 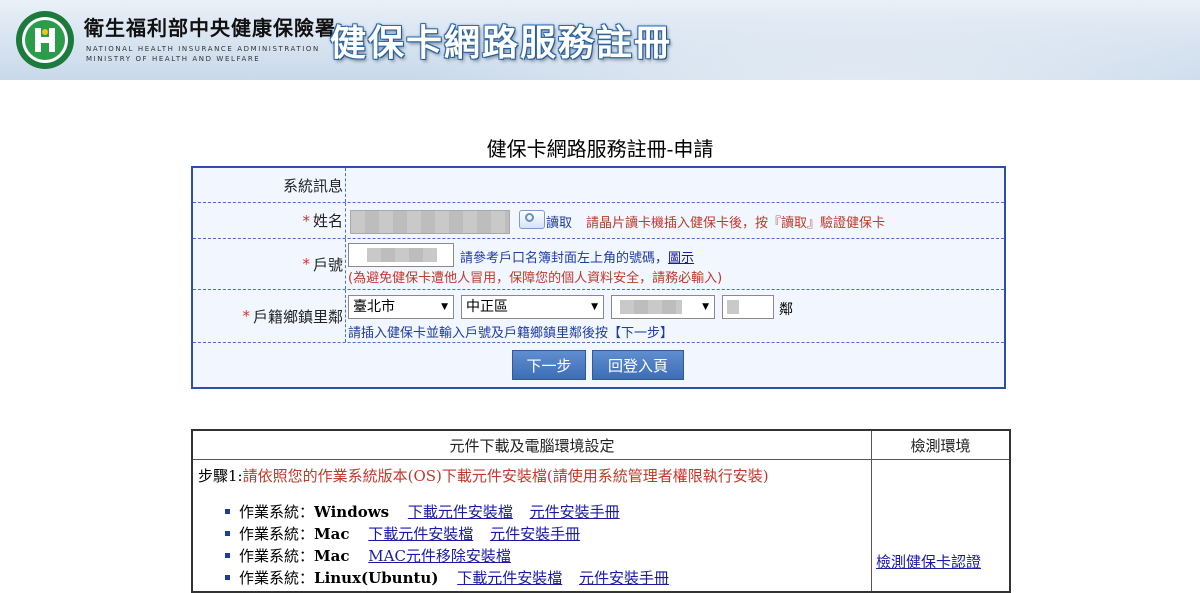 What do you see at coordinates (532, 307) in the screenshot?
I see `district-select: 中正區 ▼` at bounding box center [532, 307].